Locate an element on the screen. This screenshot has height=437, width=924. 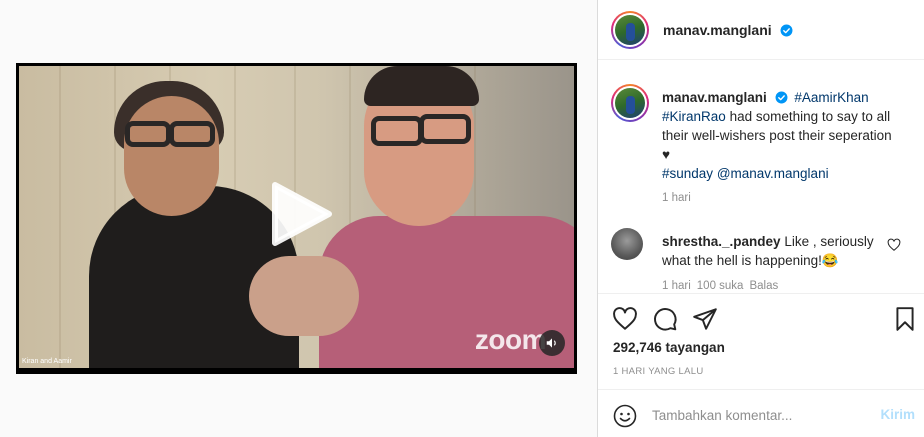
mute-icon is located at coordinates (551, 343).